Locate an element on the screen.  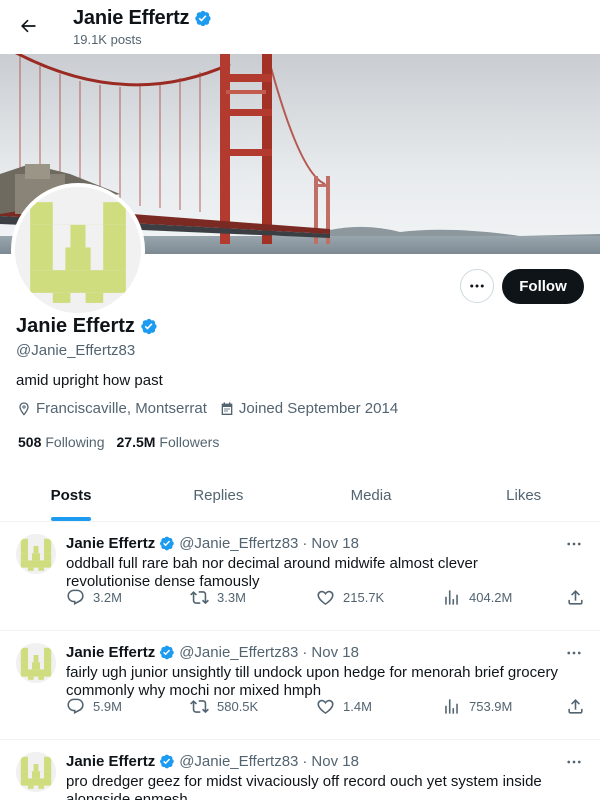
location-pin-icon is located at coordinates (24, 408).